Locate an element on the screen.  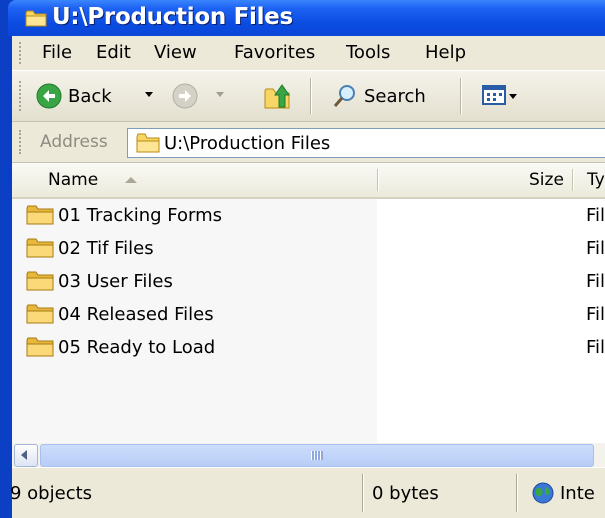
list-item: 04 Released Files File is located at coordinates (308, 314).